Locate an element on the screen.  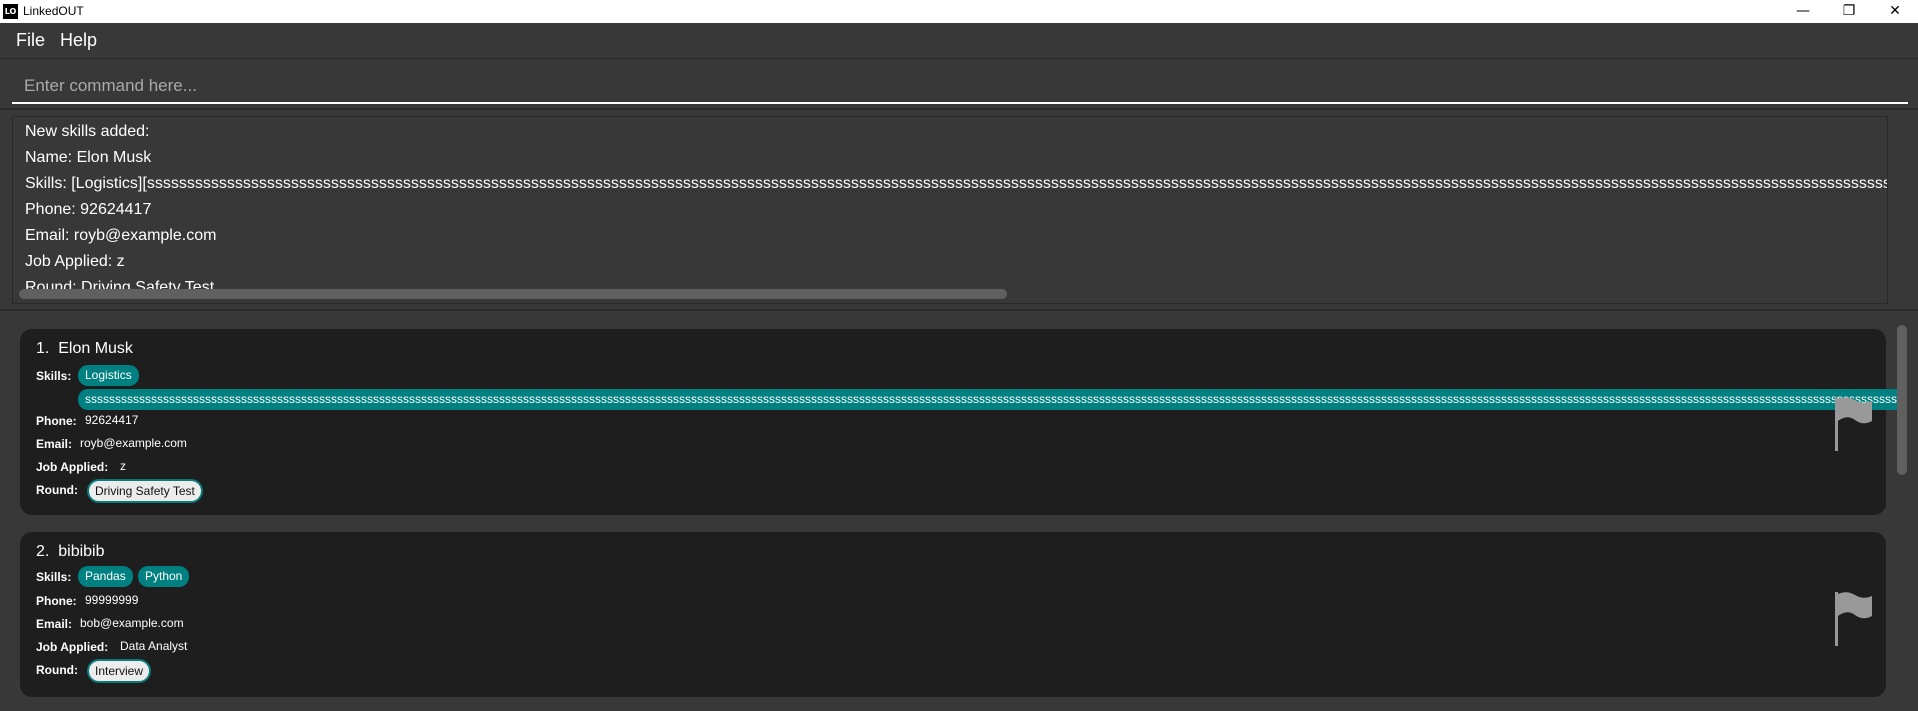
email-value: royb@example.com is located at coordinates (133, 443).